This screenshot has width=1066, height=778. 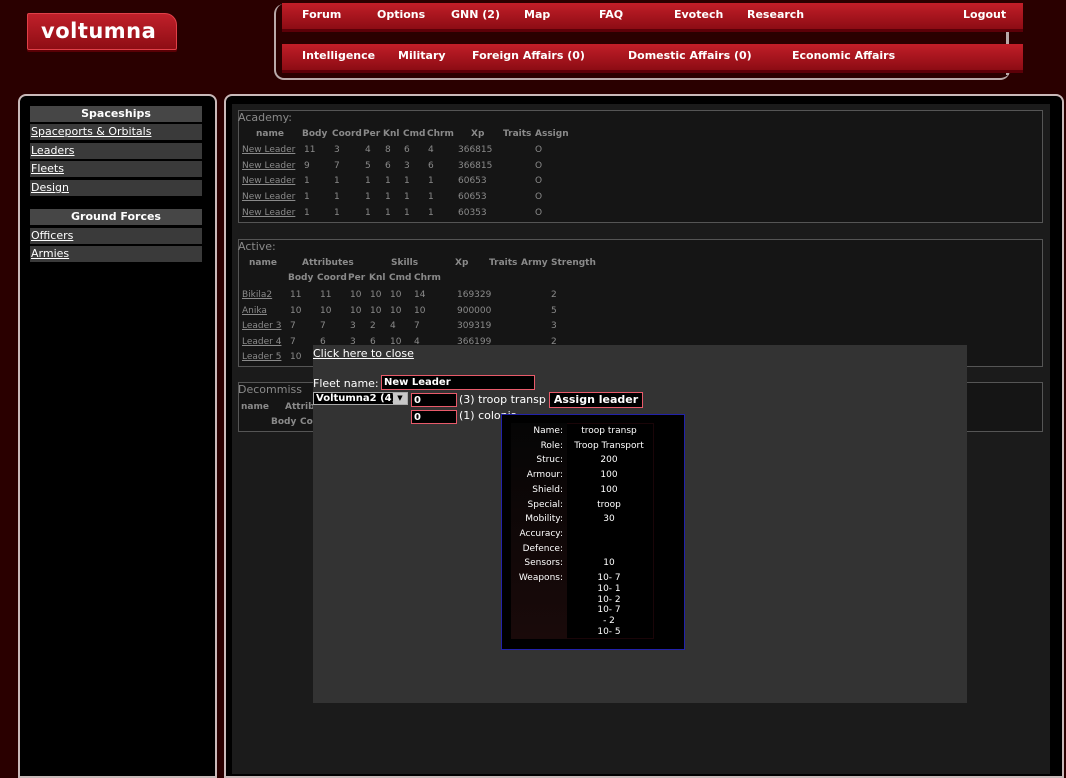 I want to click on planet-select: Voltumna2 (4) ▼, so click(x=360, y=398).